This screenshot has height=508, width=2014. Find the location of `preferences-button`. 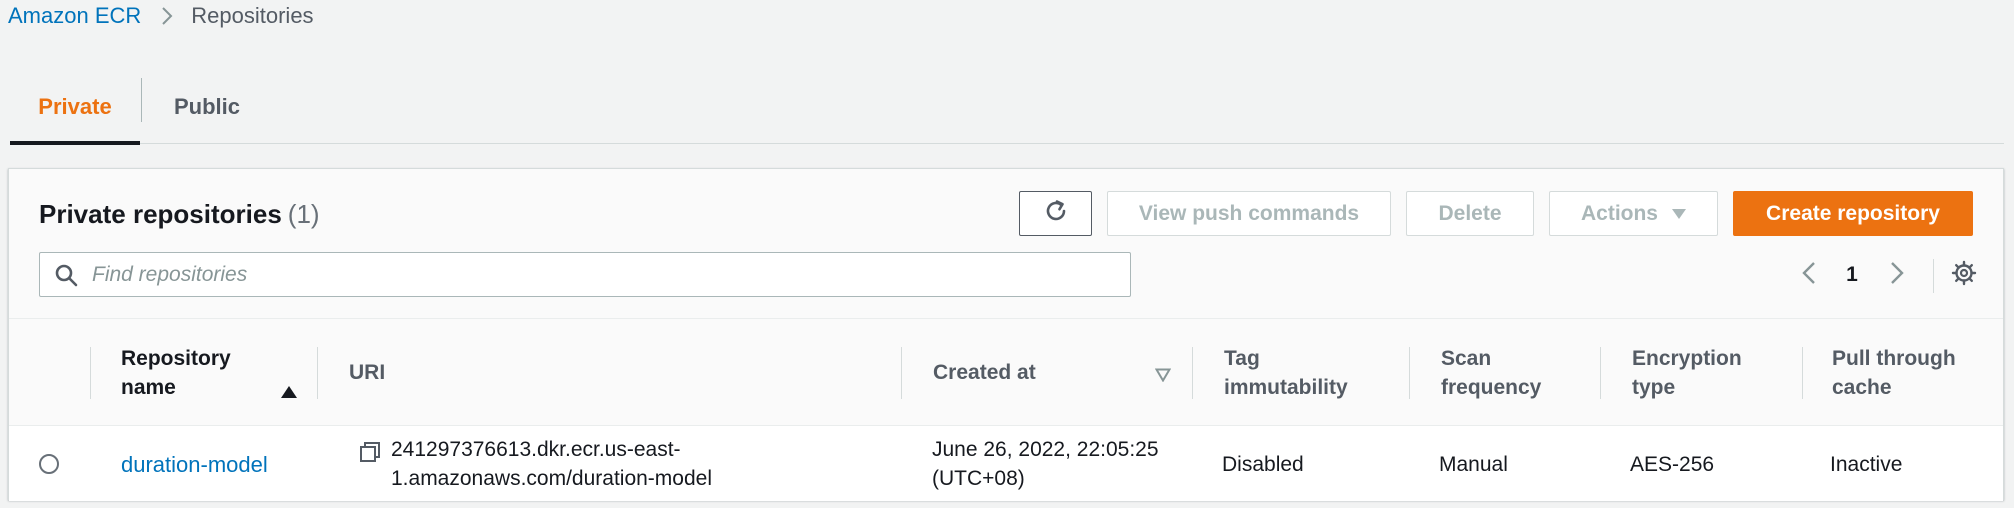

preferences-button is located at coordinates (1964, 275).